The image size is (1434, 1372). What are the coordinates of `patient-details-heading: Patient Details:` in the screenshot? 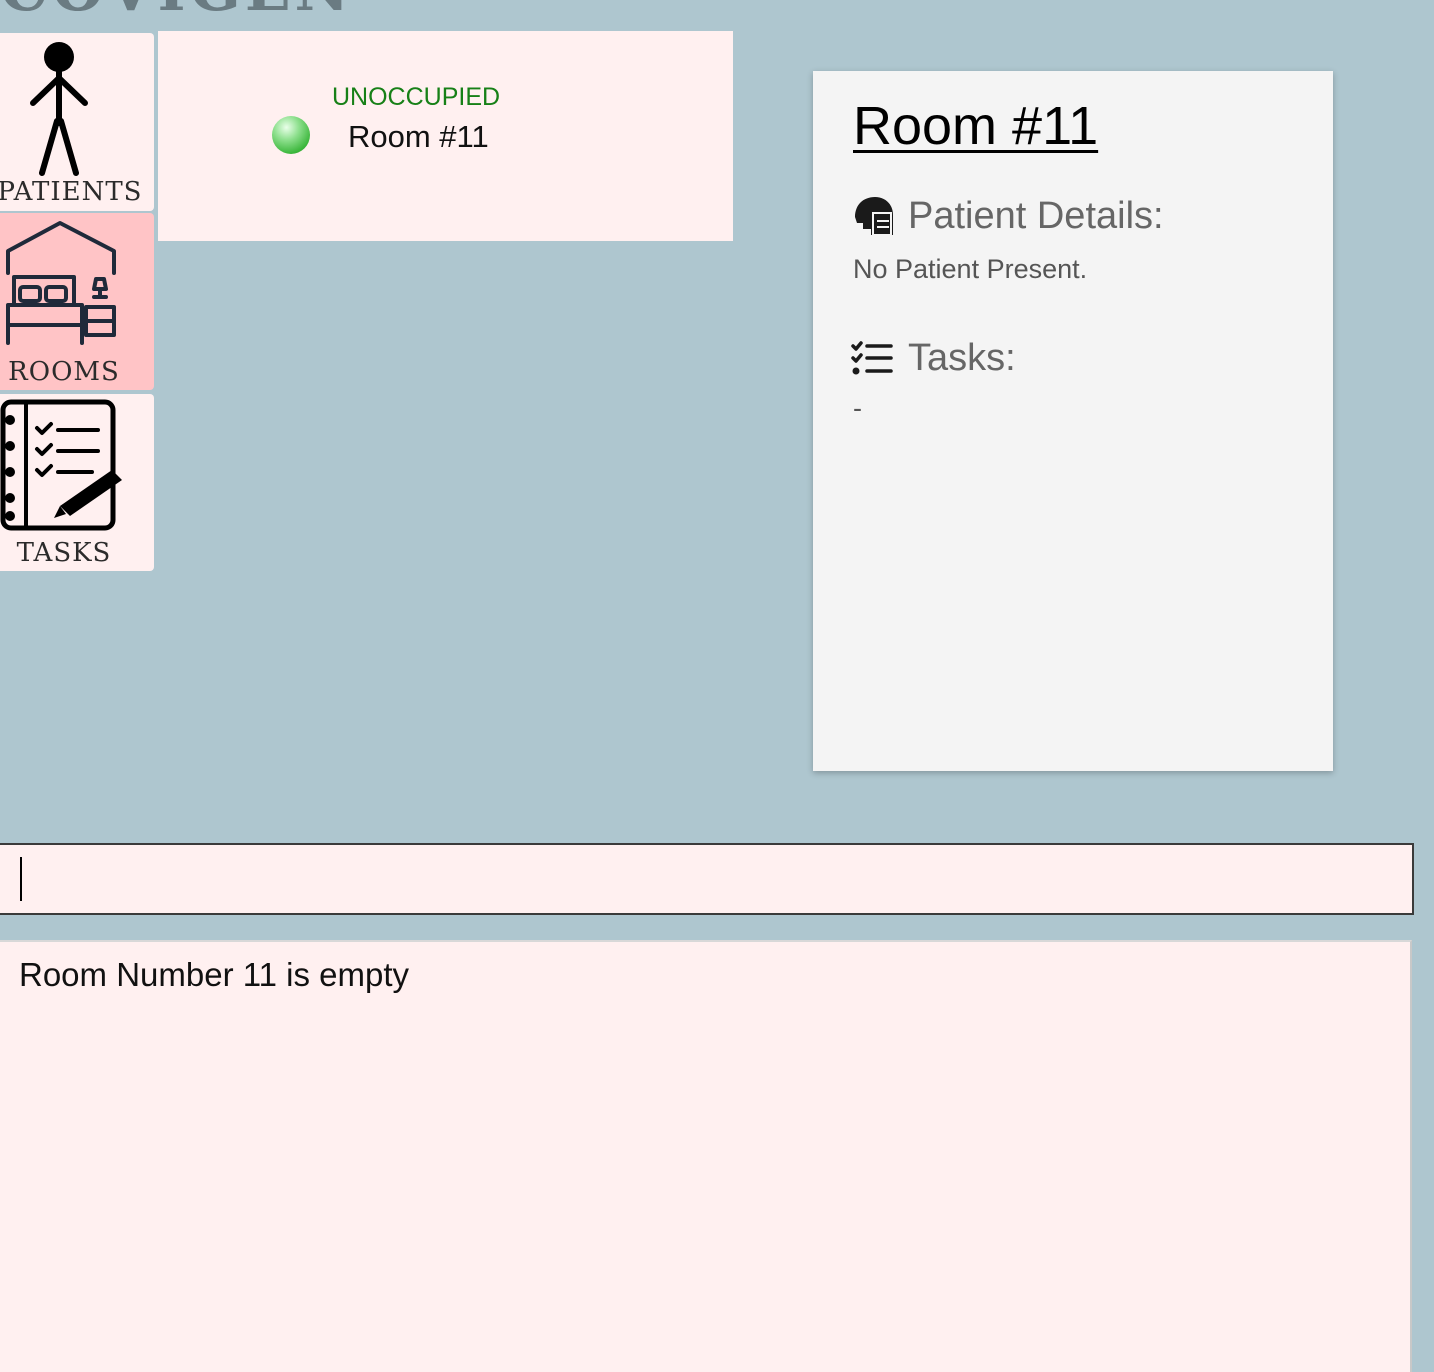 It's located at (1036, 216).